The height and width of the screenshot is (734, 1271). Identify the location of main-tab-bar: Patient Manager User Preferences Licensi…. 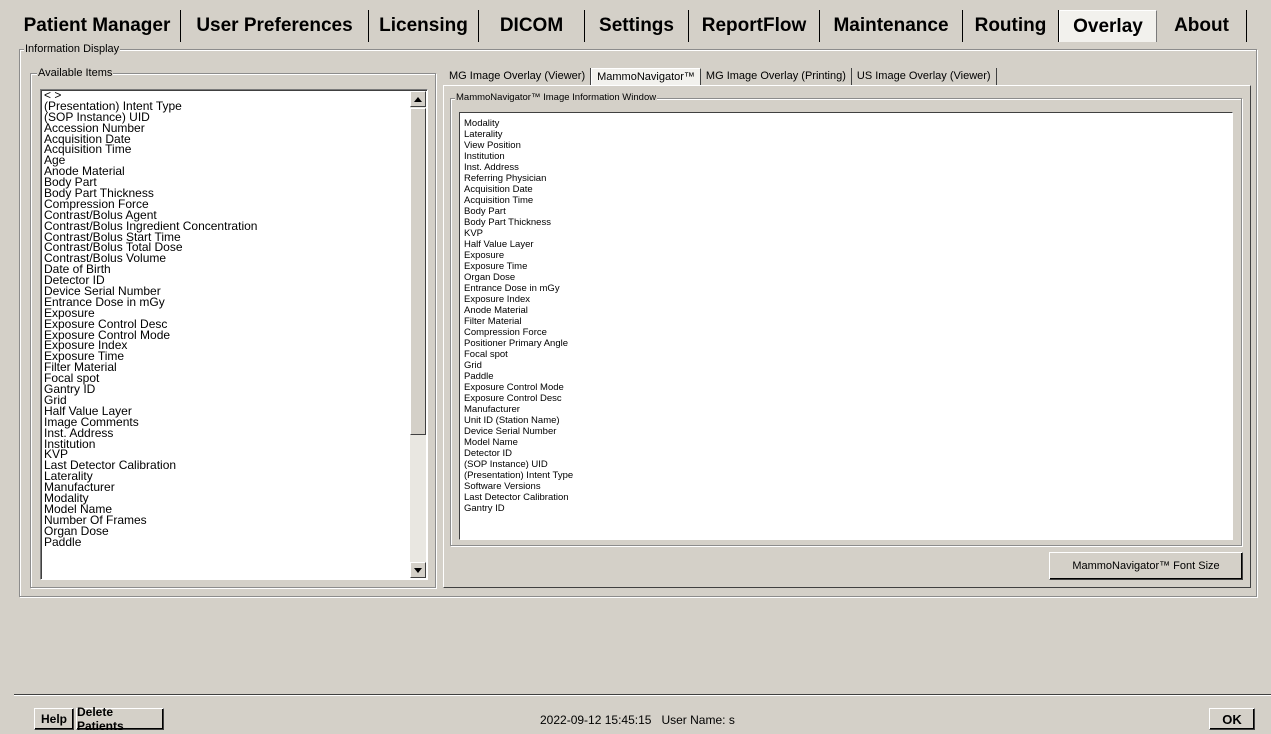
(635, 26).